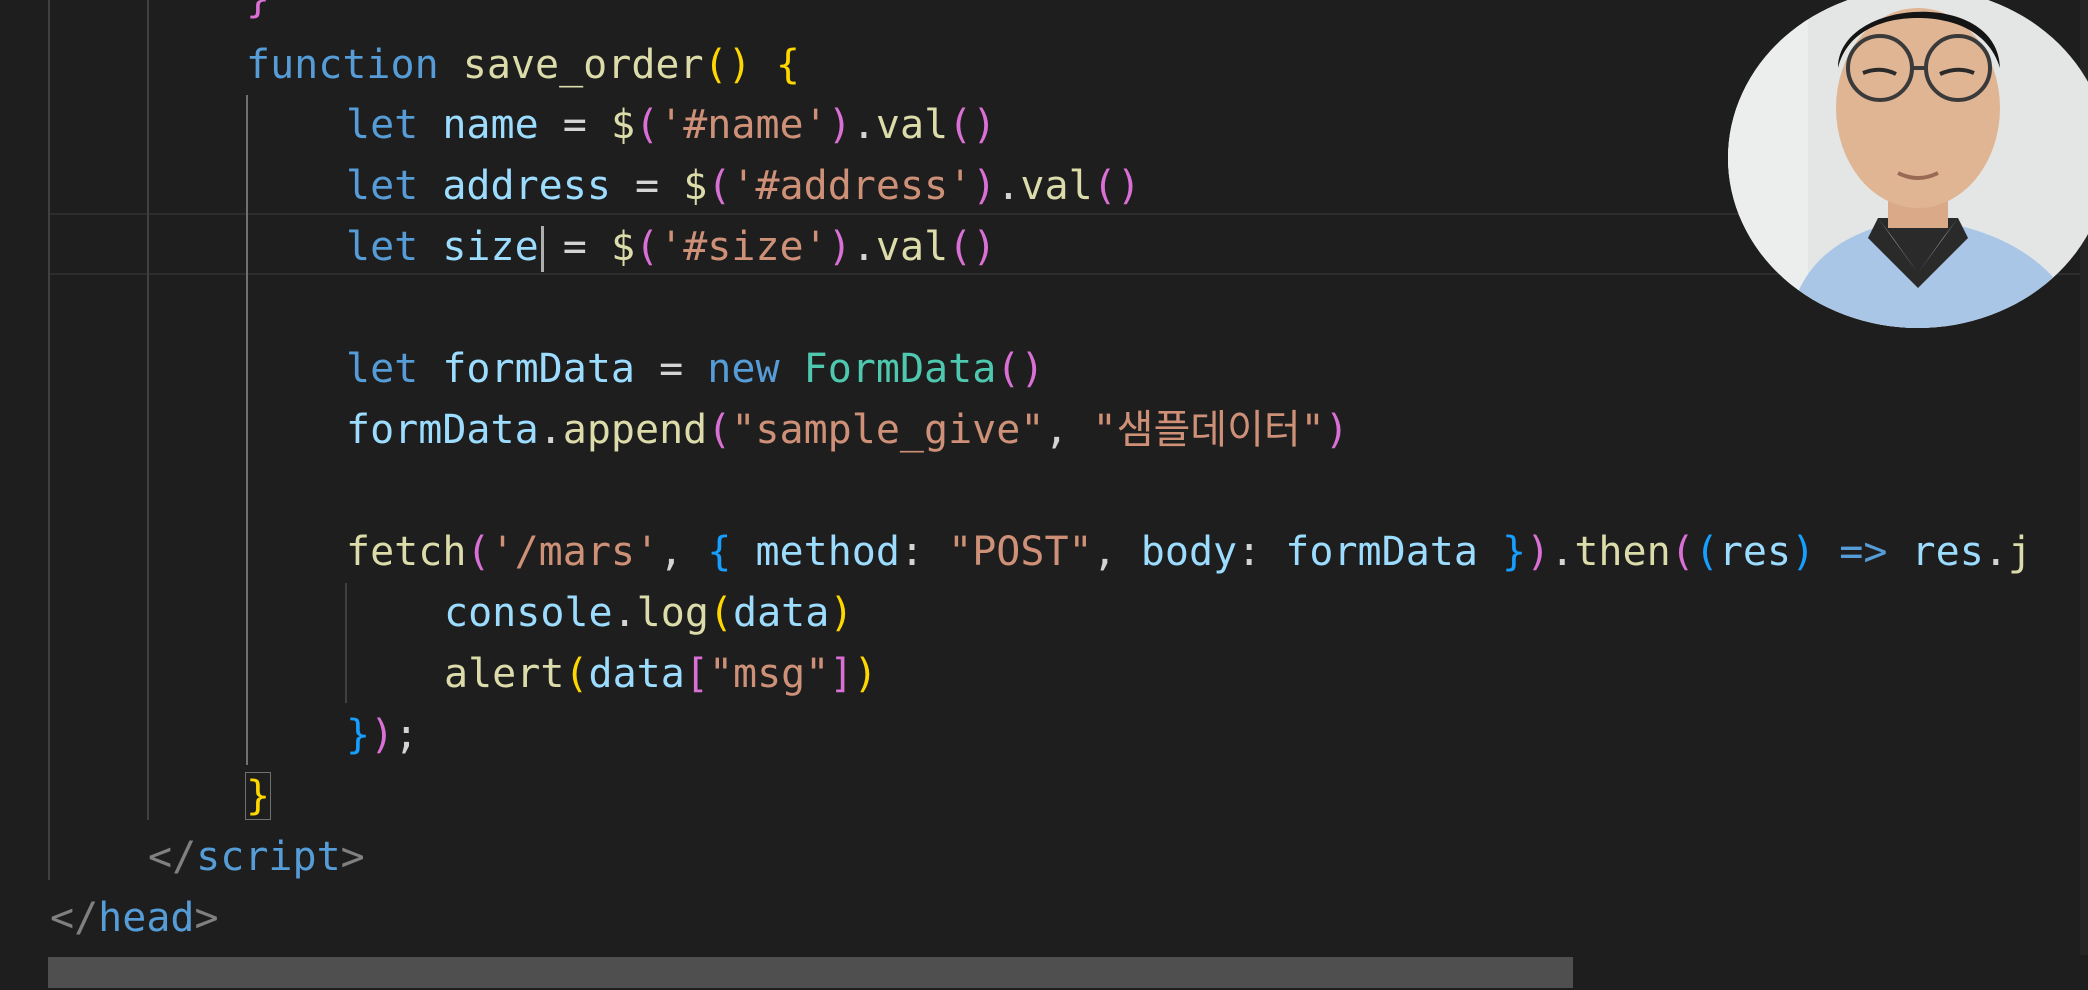 Image resolution: width=2088 pixels, height=990 pixels. I want to click on code-line-current: let size = $('#size').val(), so click(498, 247).